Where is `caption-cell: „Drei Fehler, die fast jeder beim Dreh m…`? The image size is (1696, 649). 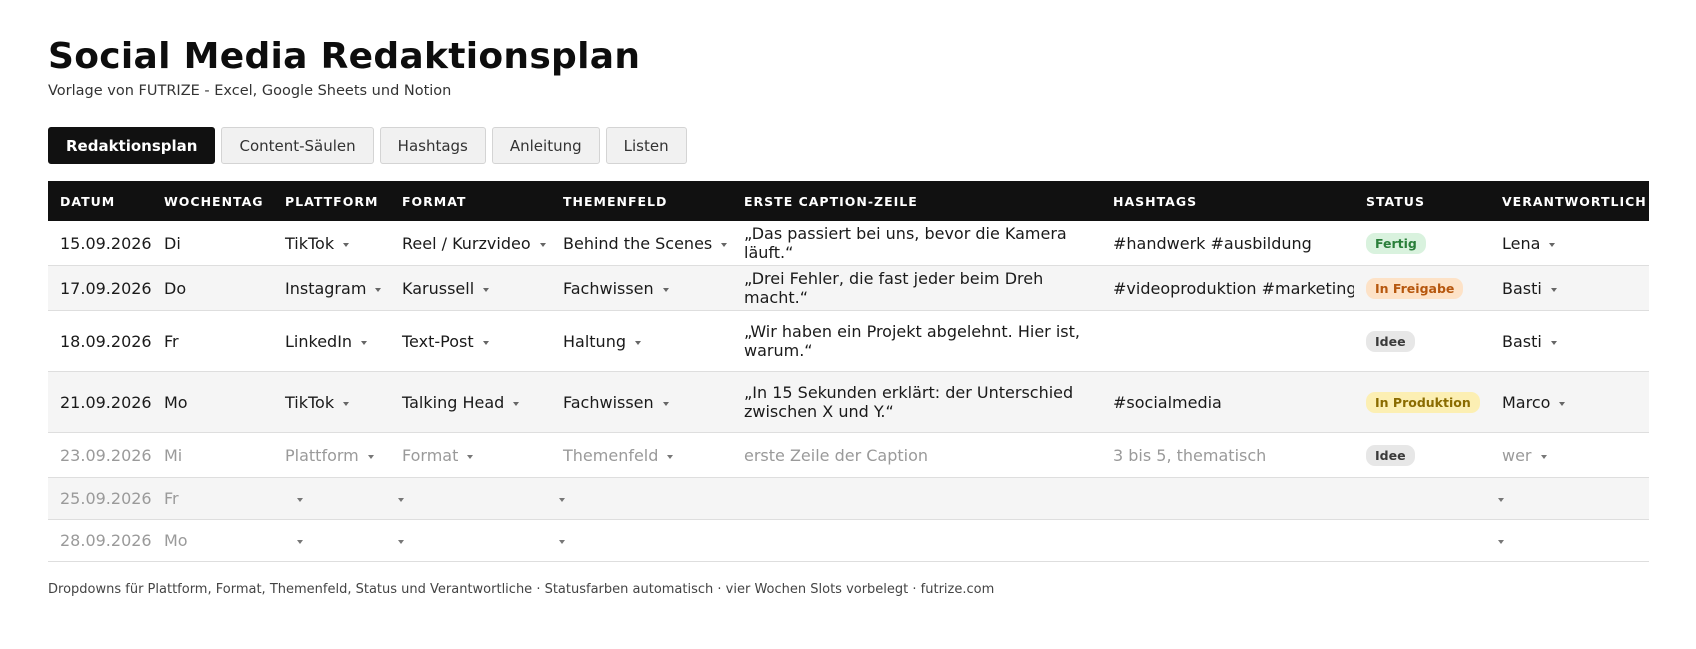
caption-cell: „Drei Fehler, die fast jeder beim Dreh m… is located at coordinates (916, 288).